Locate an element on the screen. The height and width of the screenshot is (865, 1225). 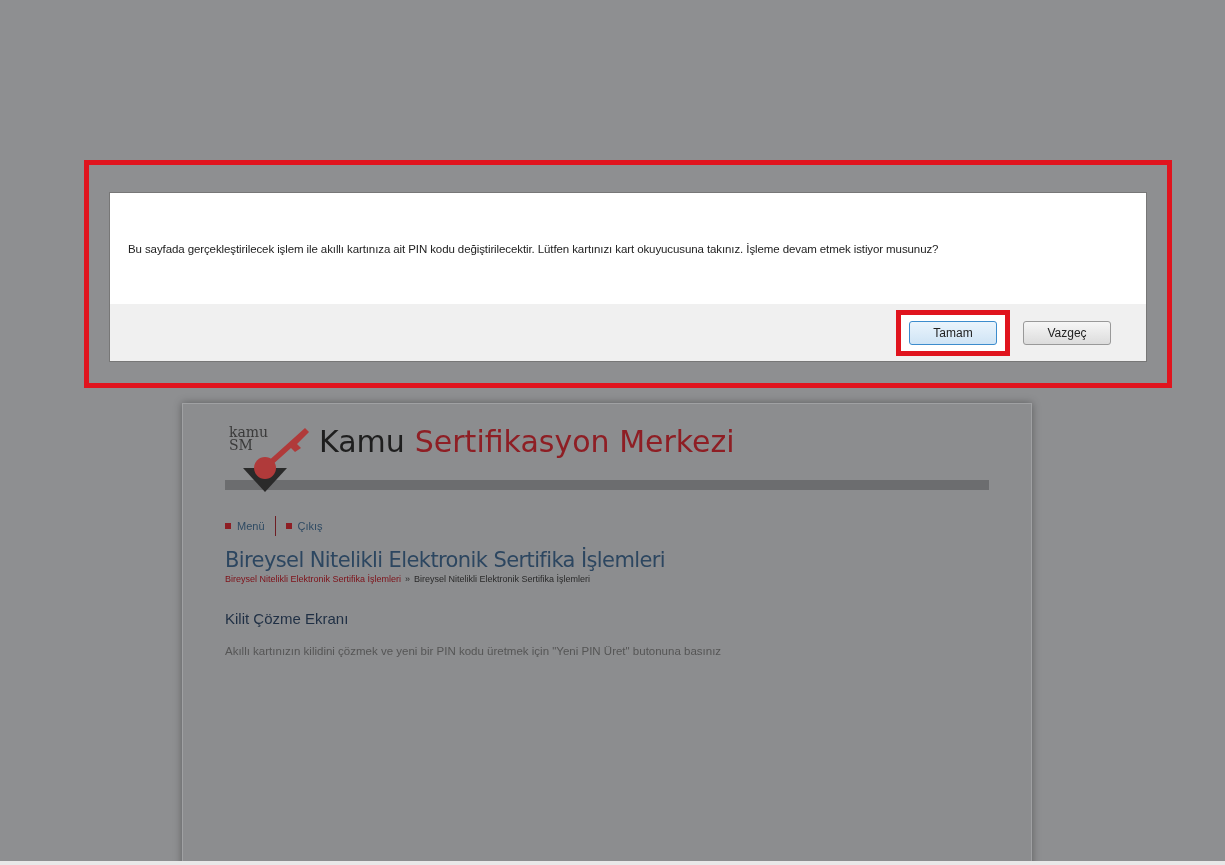
breadcrumb-current: Bireysel Nitelikli Elektronik Sertifika İşlemleri is located at coordinates (502, 579).